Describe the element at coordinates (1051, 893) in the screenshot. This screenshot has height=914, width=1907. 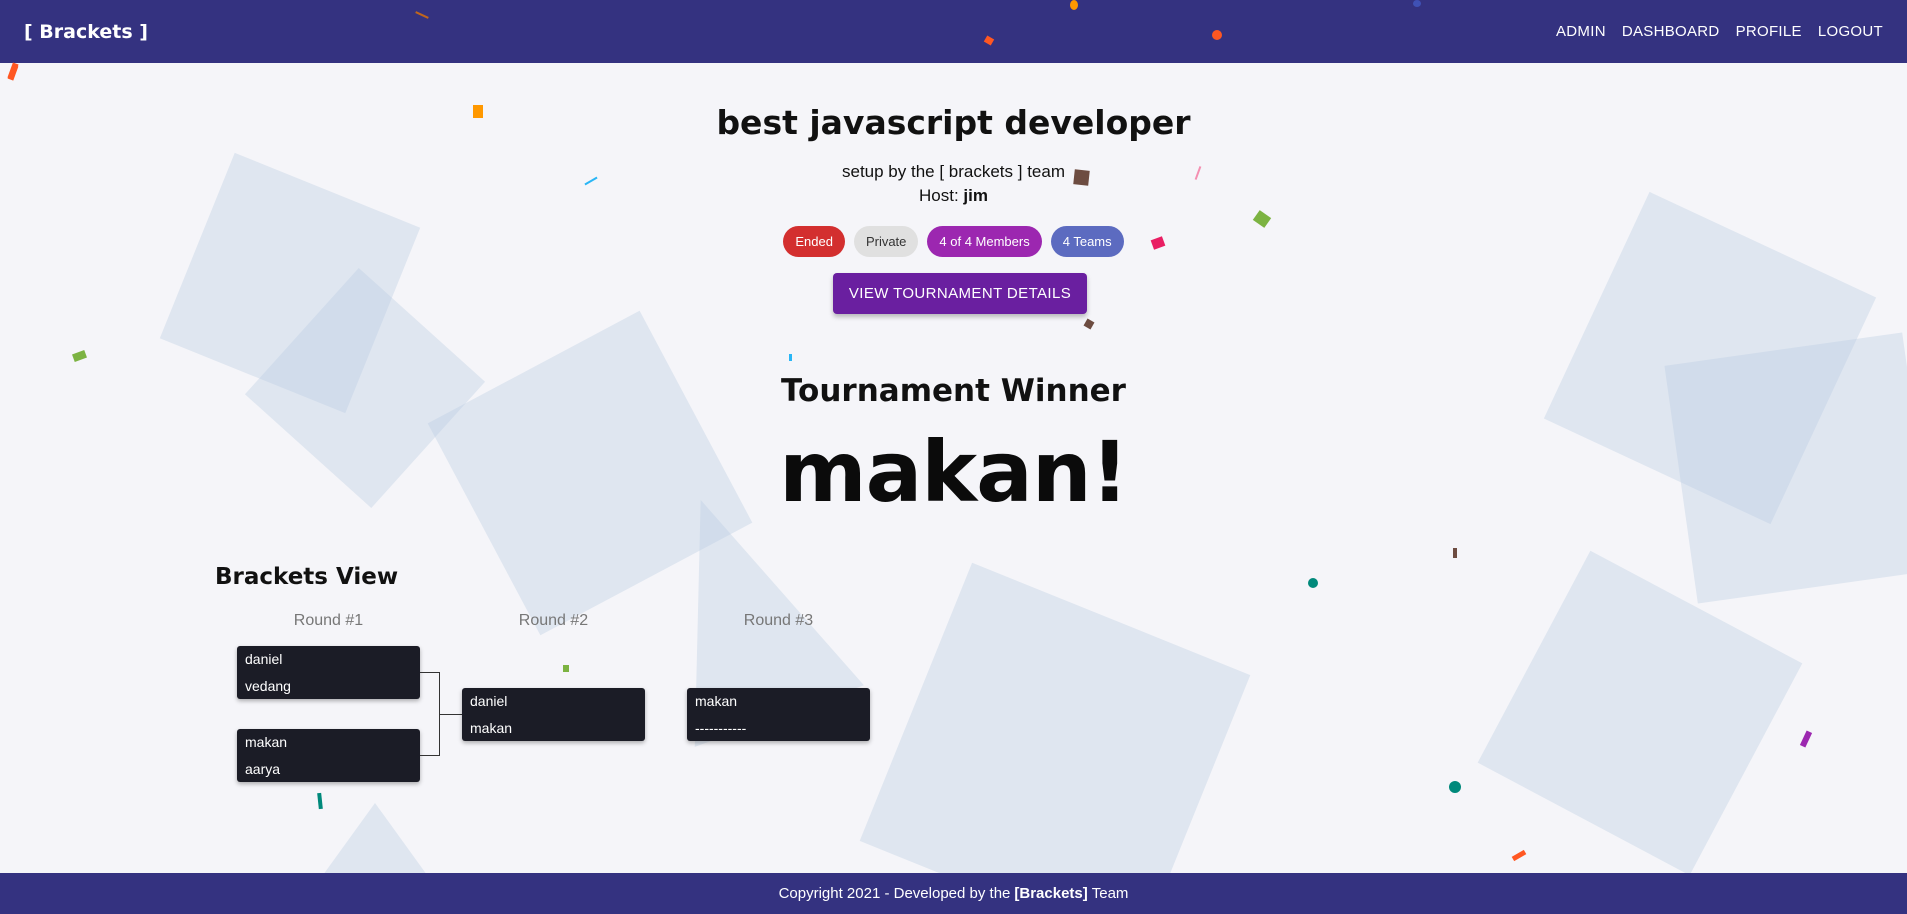
I see `footer-brand: [Brackets]` at that location.